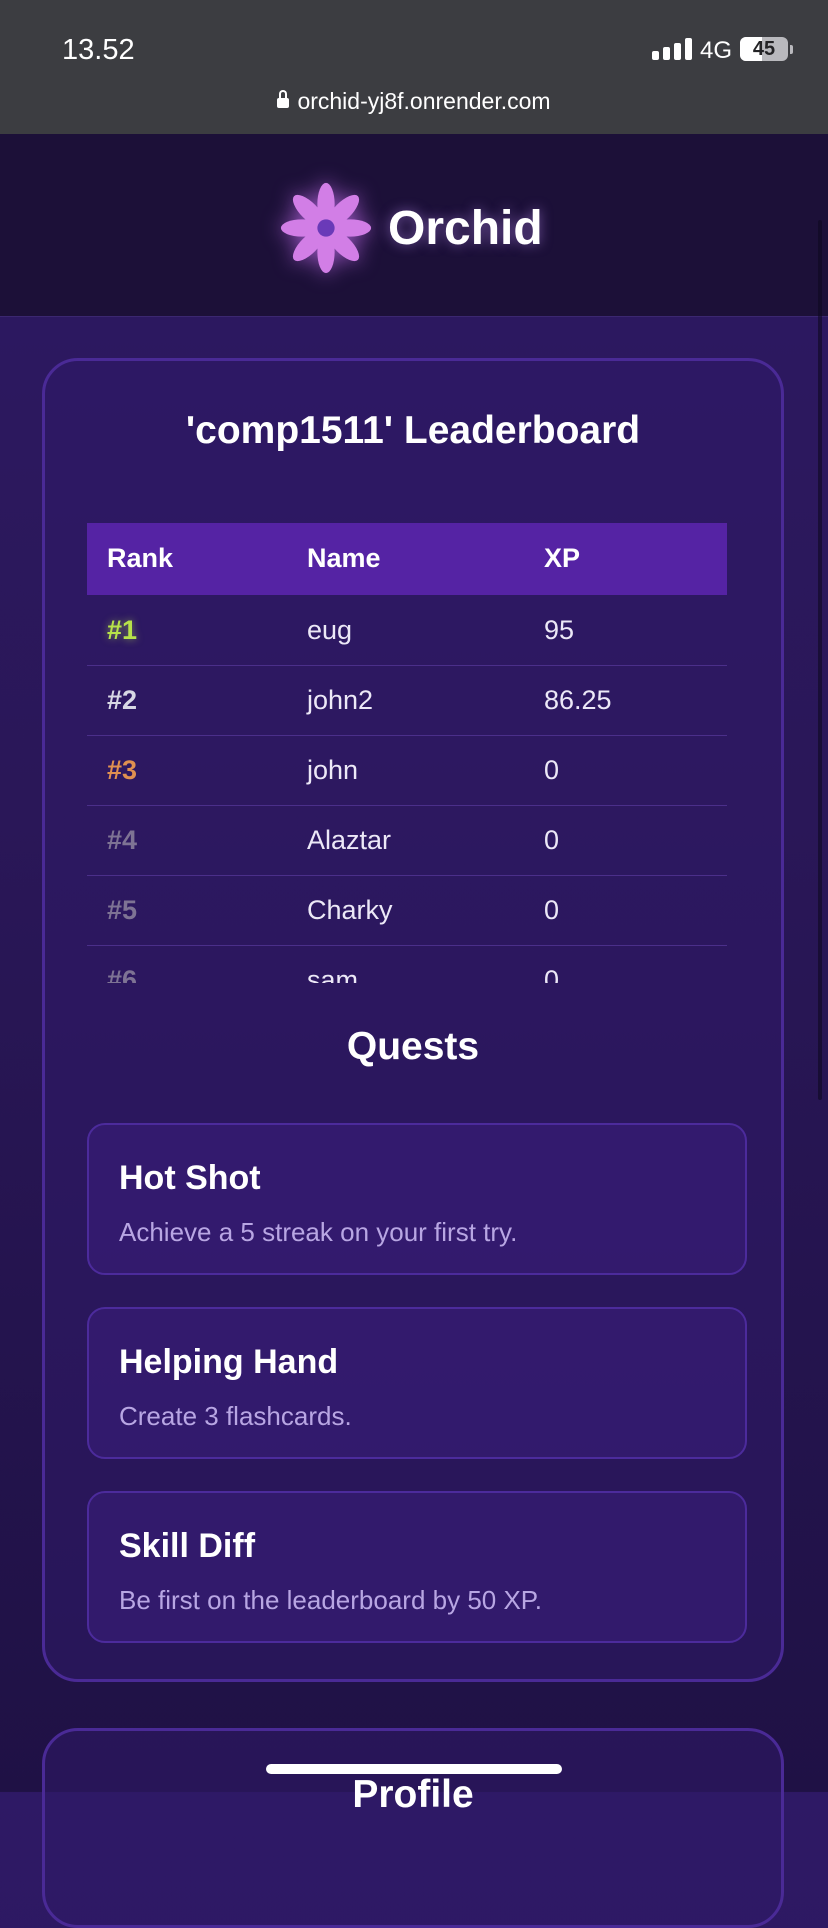  Describe the element at coordinates (562, 558) in the screenshot. I see `column-header-xp: XP` at that location.